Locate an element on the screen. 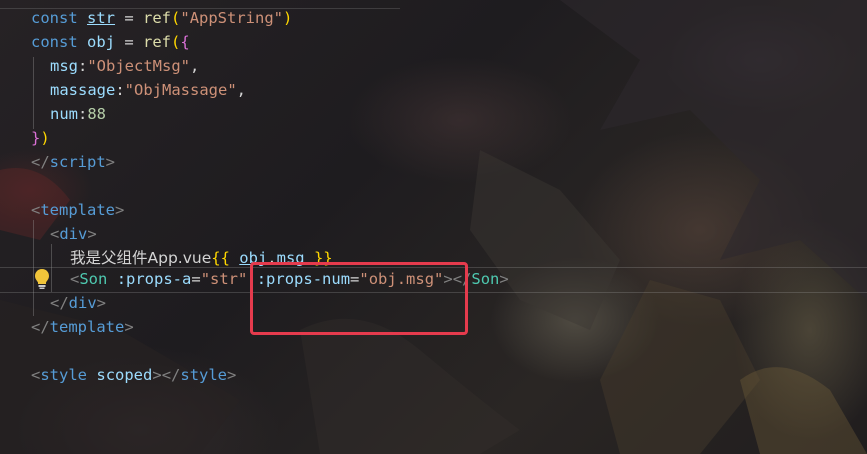  code-line-9: <template> is located at coordinates (77, 210).